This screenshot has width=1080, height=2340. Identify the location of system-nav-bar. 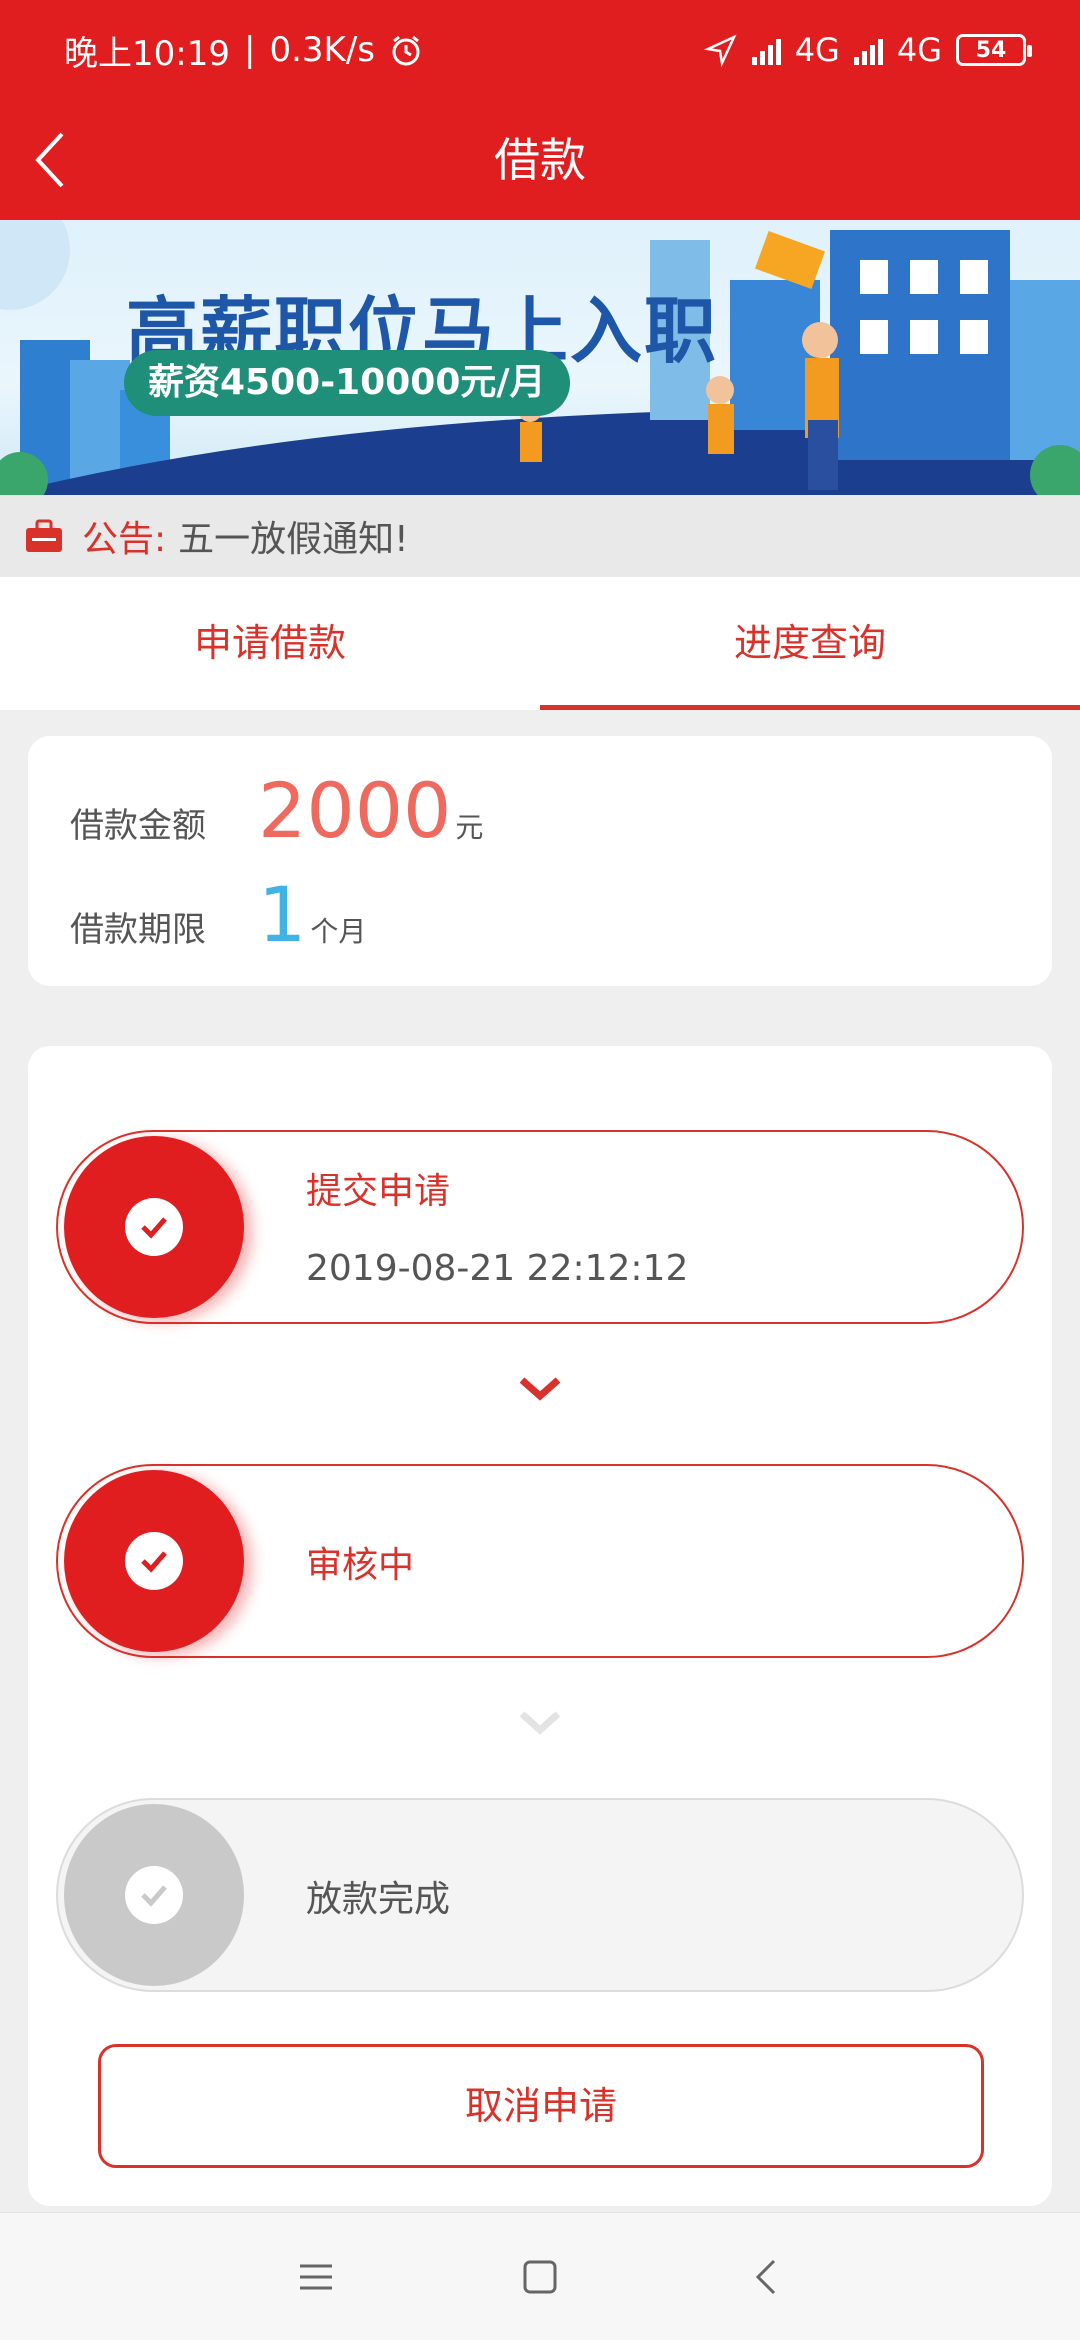
(540, 2276).